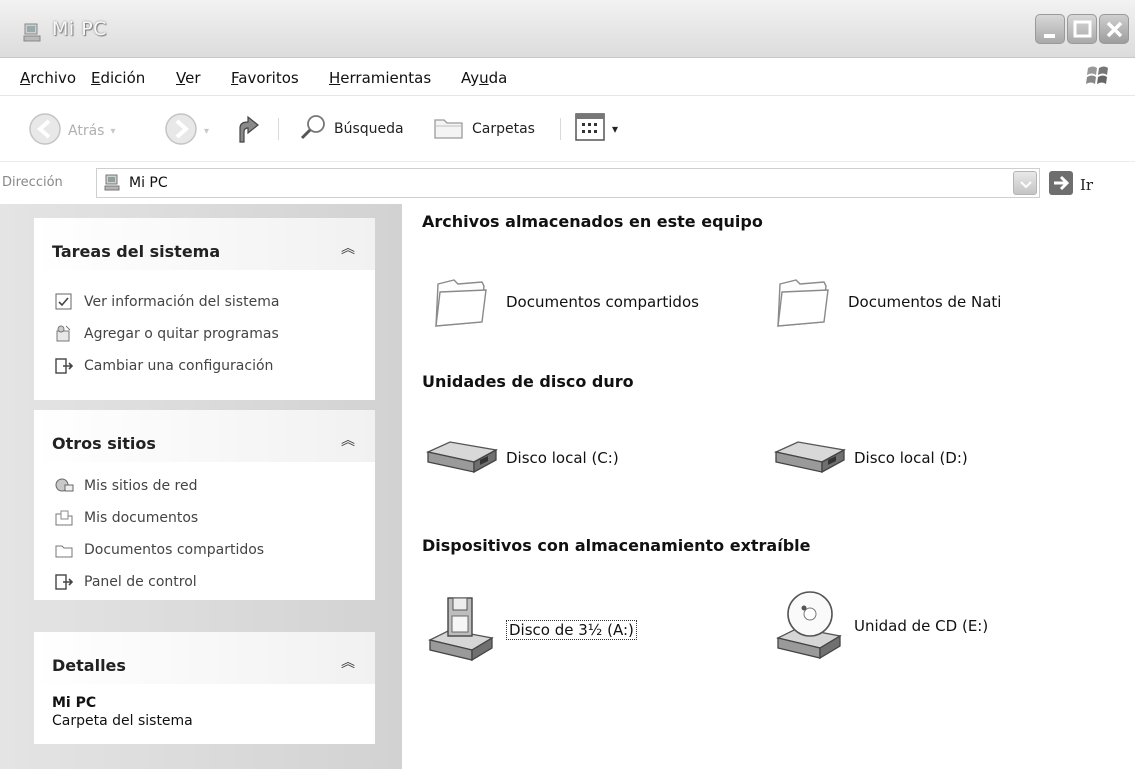 The width and height of the screenshot is (1135, 769). Describe the element at coordinates (521, 458) in the screenshot. I see `item-local-disk-c: Disco local (C:)` at that location.